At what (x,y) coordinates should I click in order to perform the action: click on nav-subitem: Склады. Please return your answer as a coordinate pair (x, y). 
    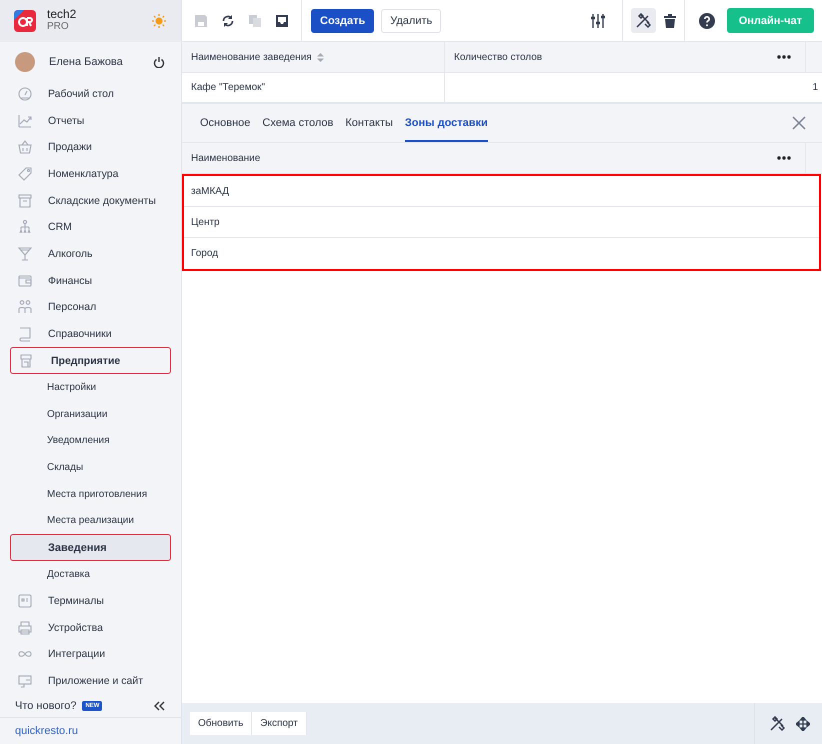
    Looking at the image, I should click on (85, 467).